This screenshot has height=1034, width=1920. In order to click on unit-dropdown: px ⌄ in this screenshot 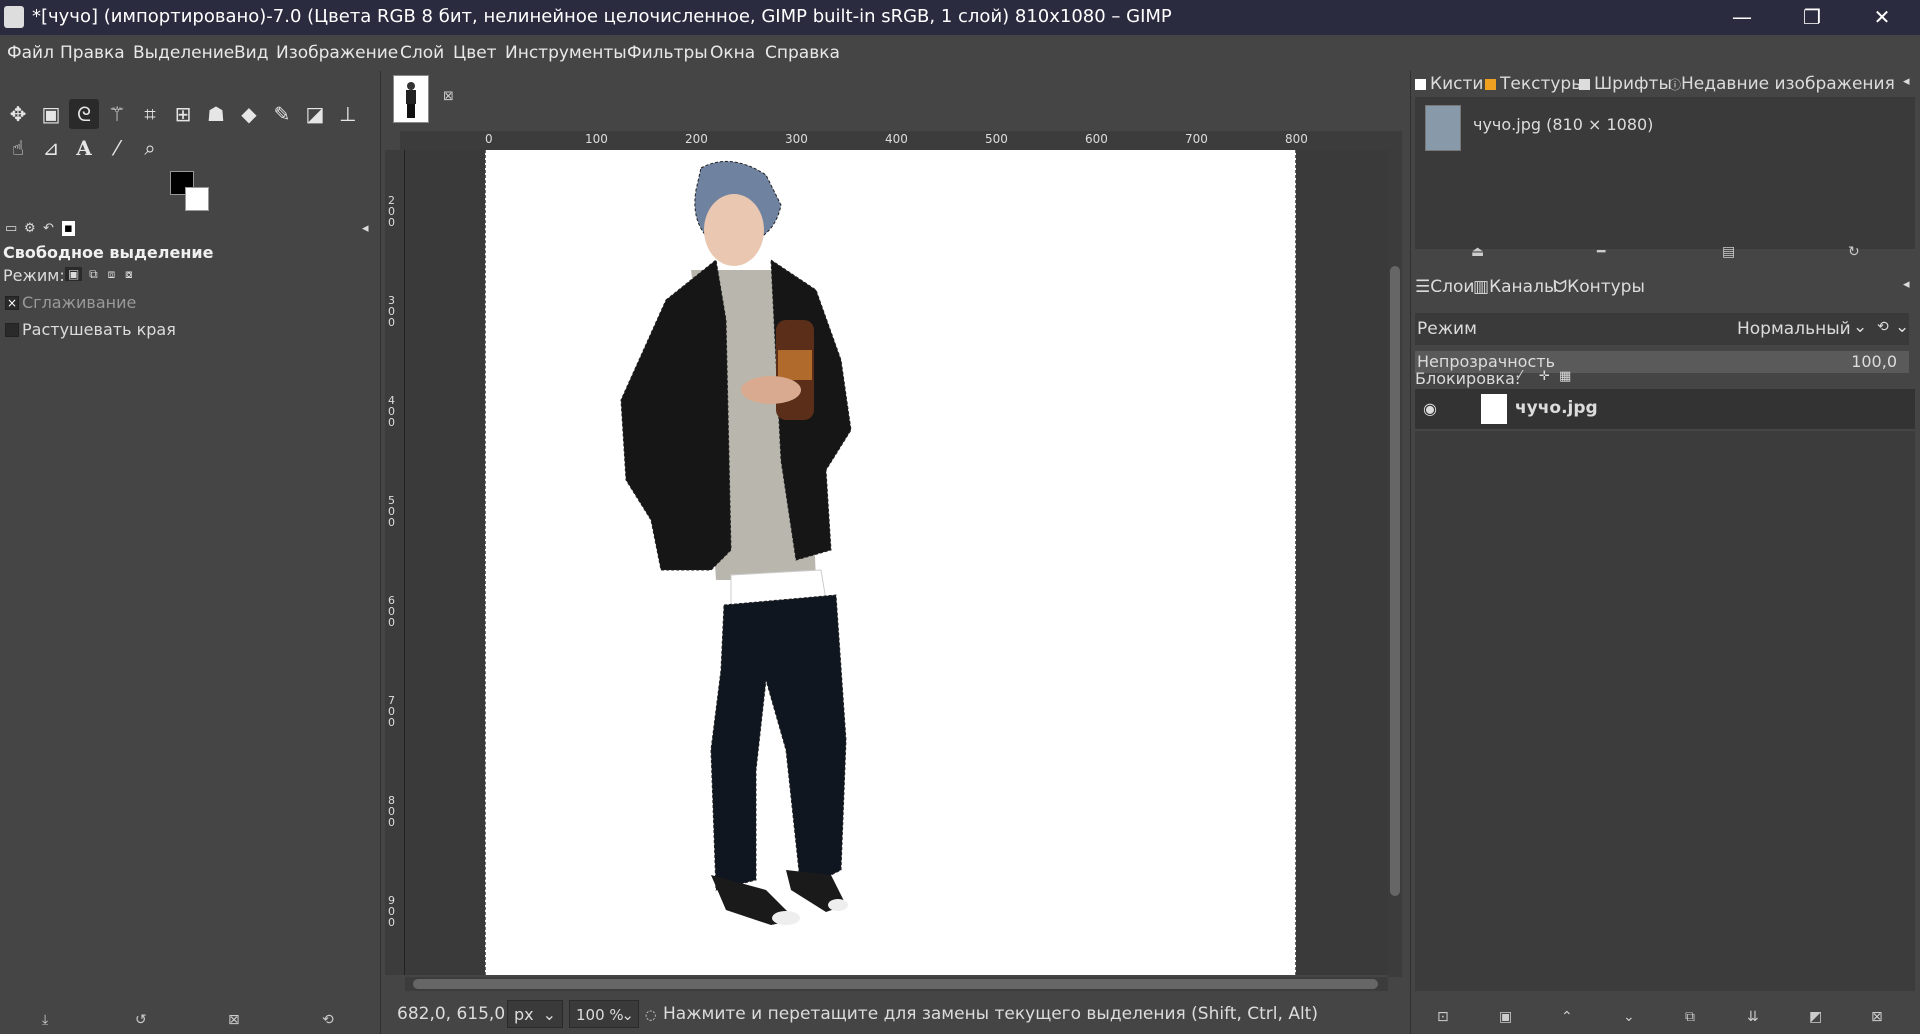, I will do `click(535, 1014)`.